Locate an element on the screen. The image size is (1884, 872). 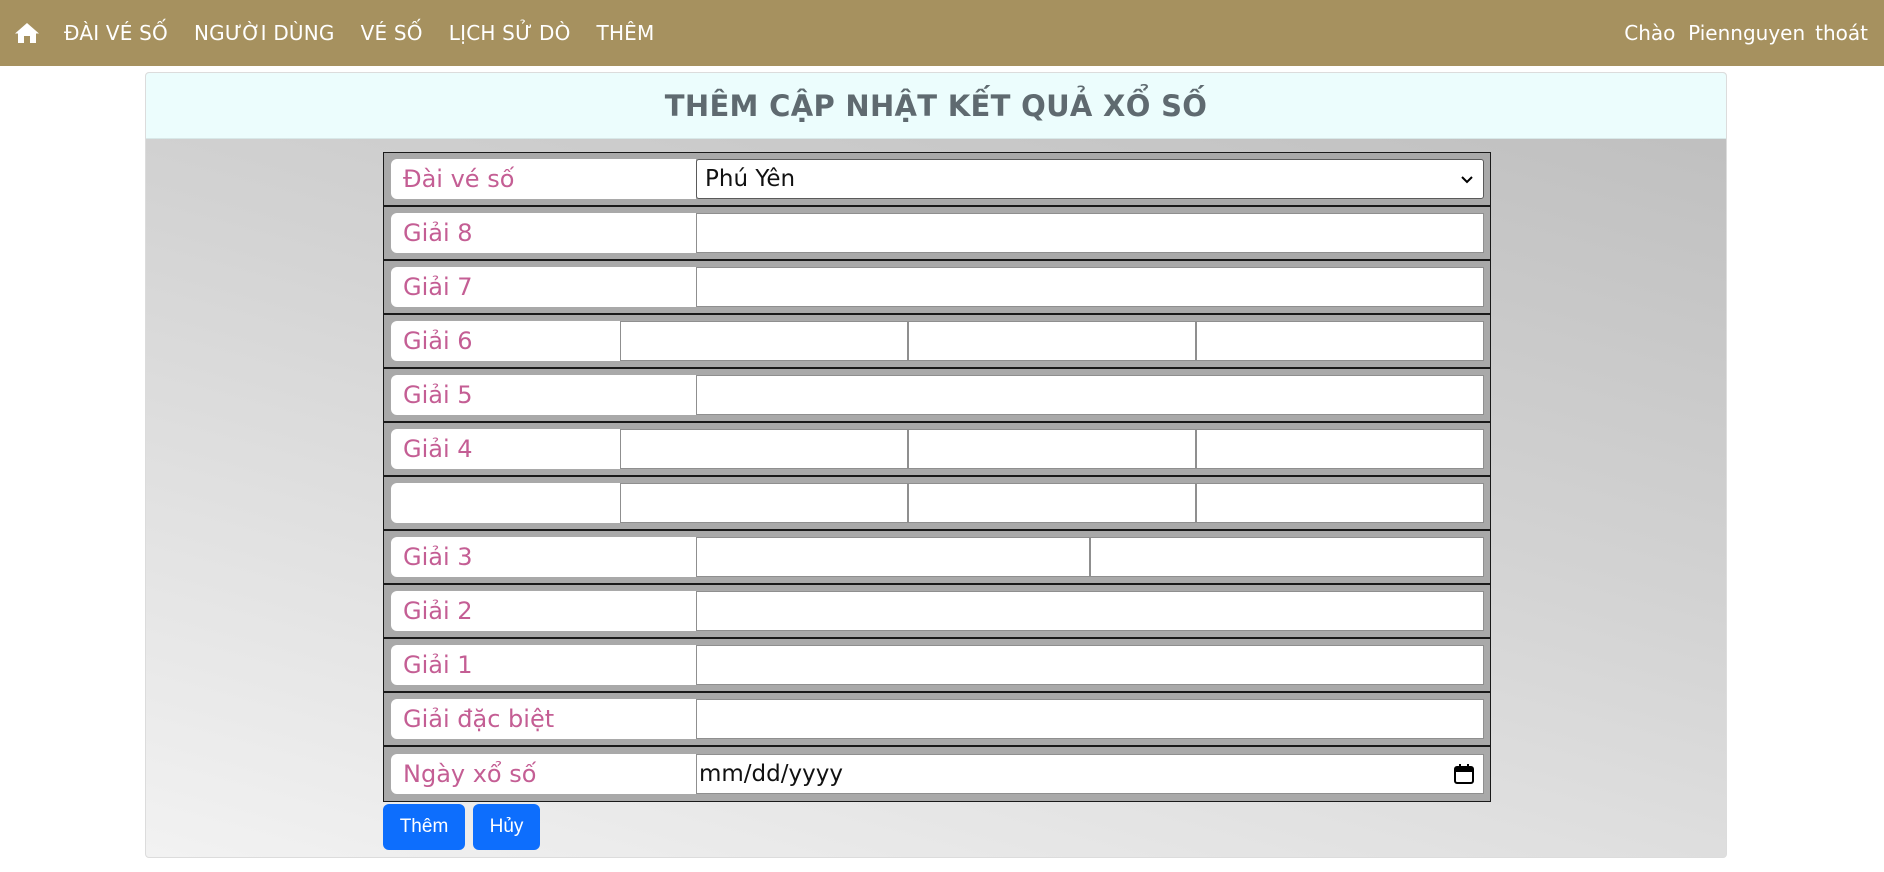
prize5-input is located at coordinates (1090, 395).